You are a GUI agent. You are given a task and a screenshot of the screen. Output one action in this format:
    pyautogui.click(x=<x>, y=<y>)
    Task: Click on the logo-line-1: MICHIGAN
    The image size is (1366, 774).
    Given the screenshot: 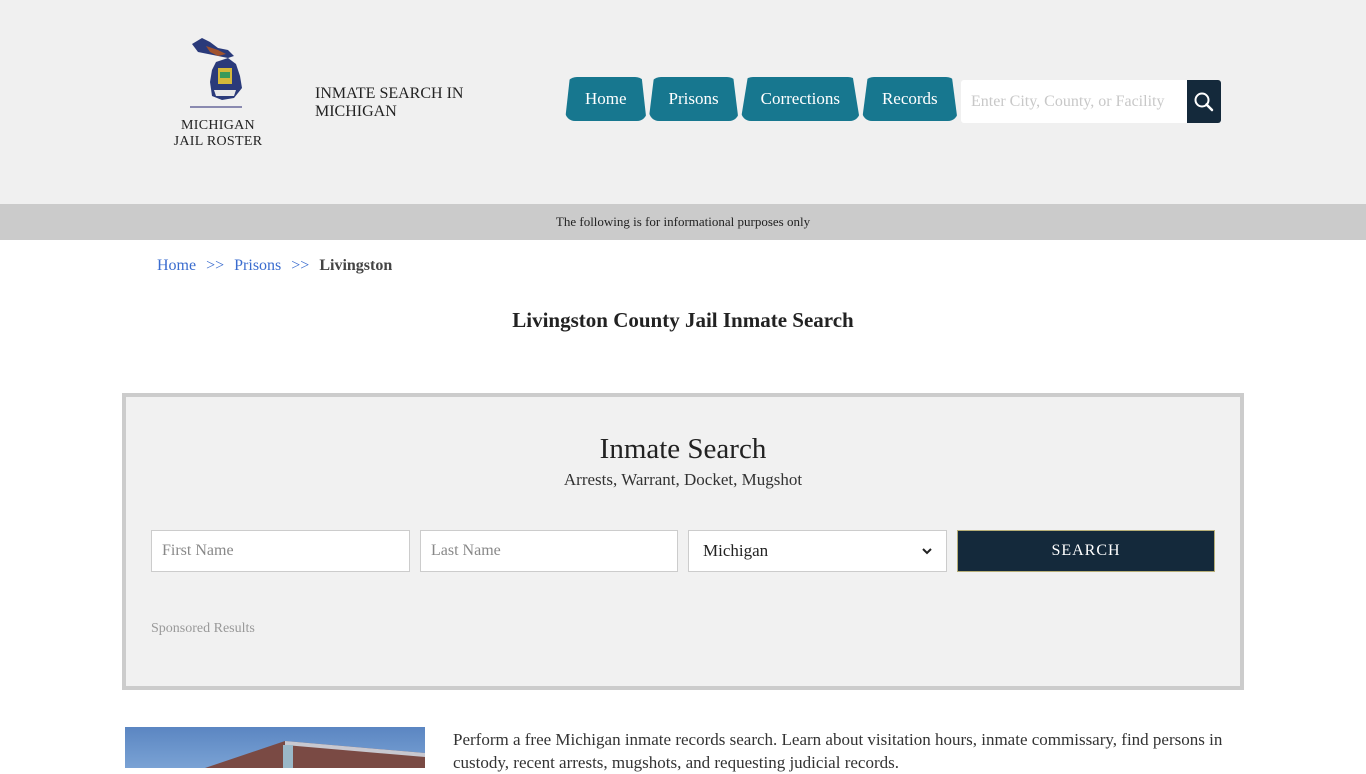 What is the action you would take?
    pyautogui.click(x=218, y=125)
    